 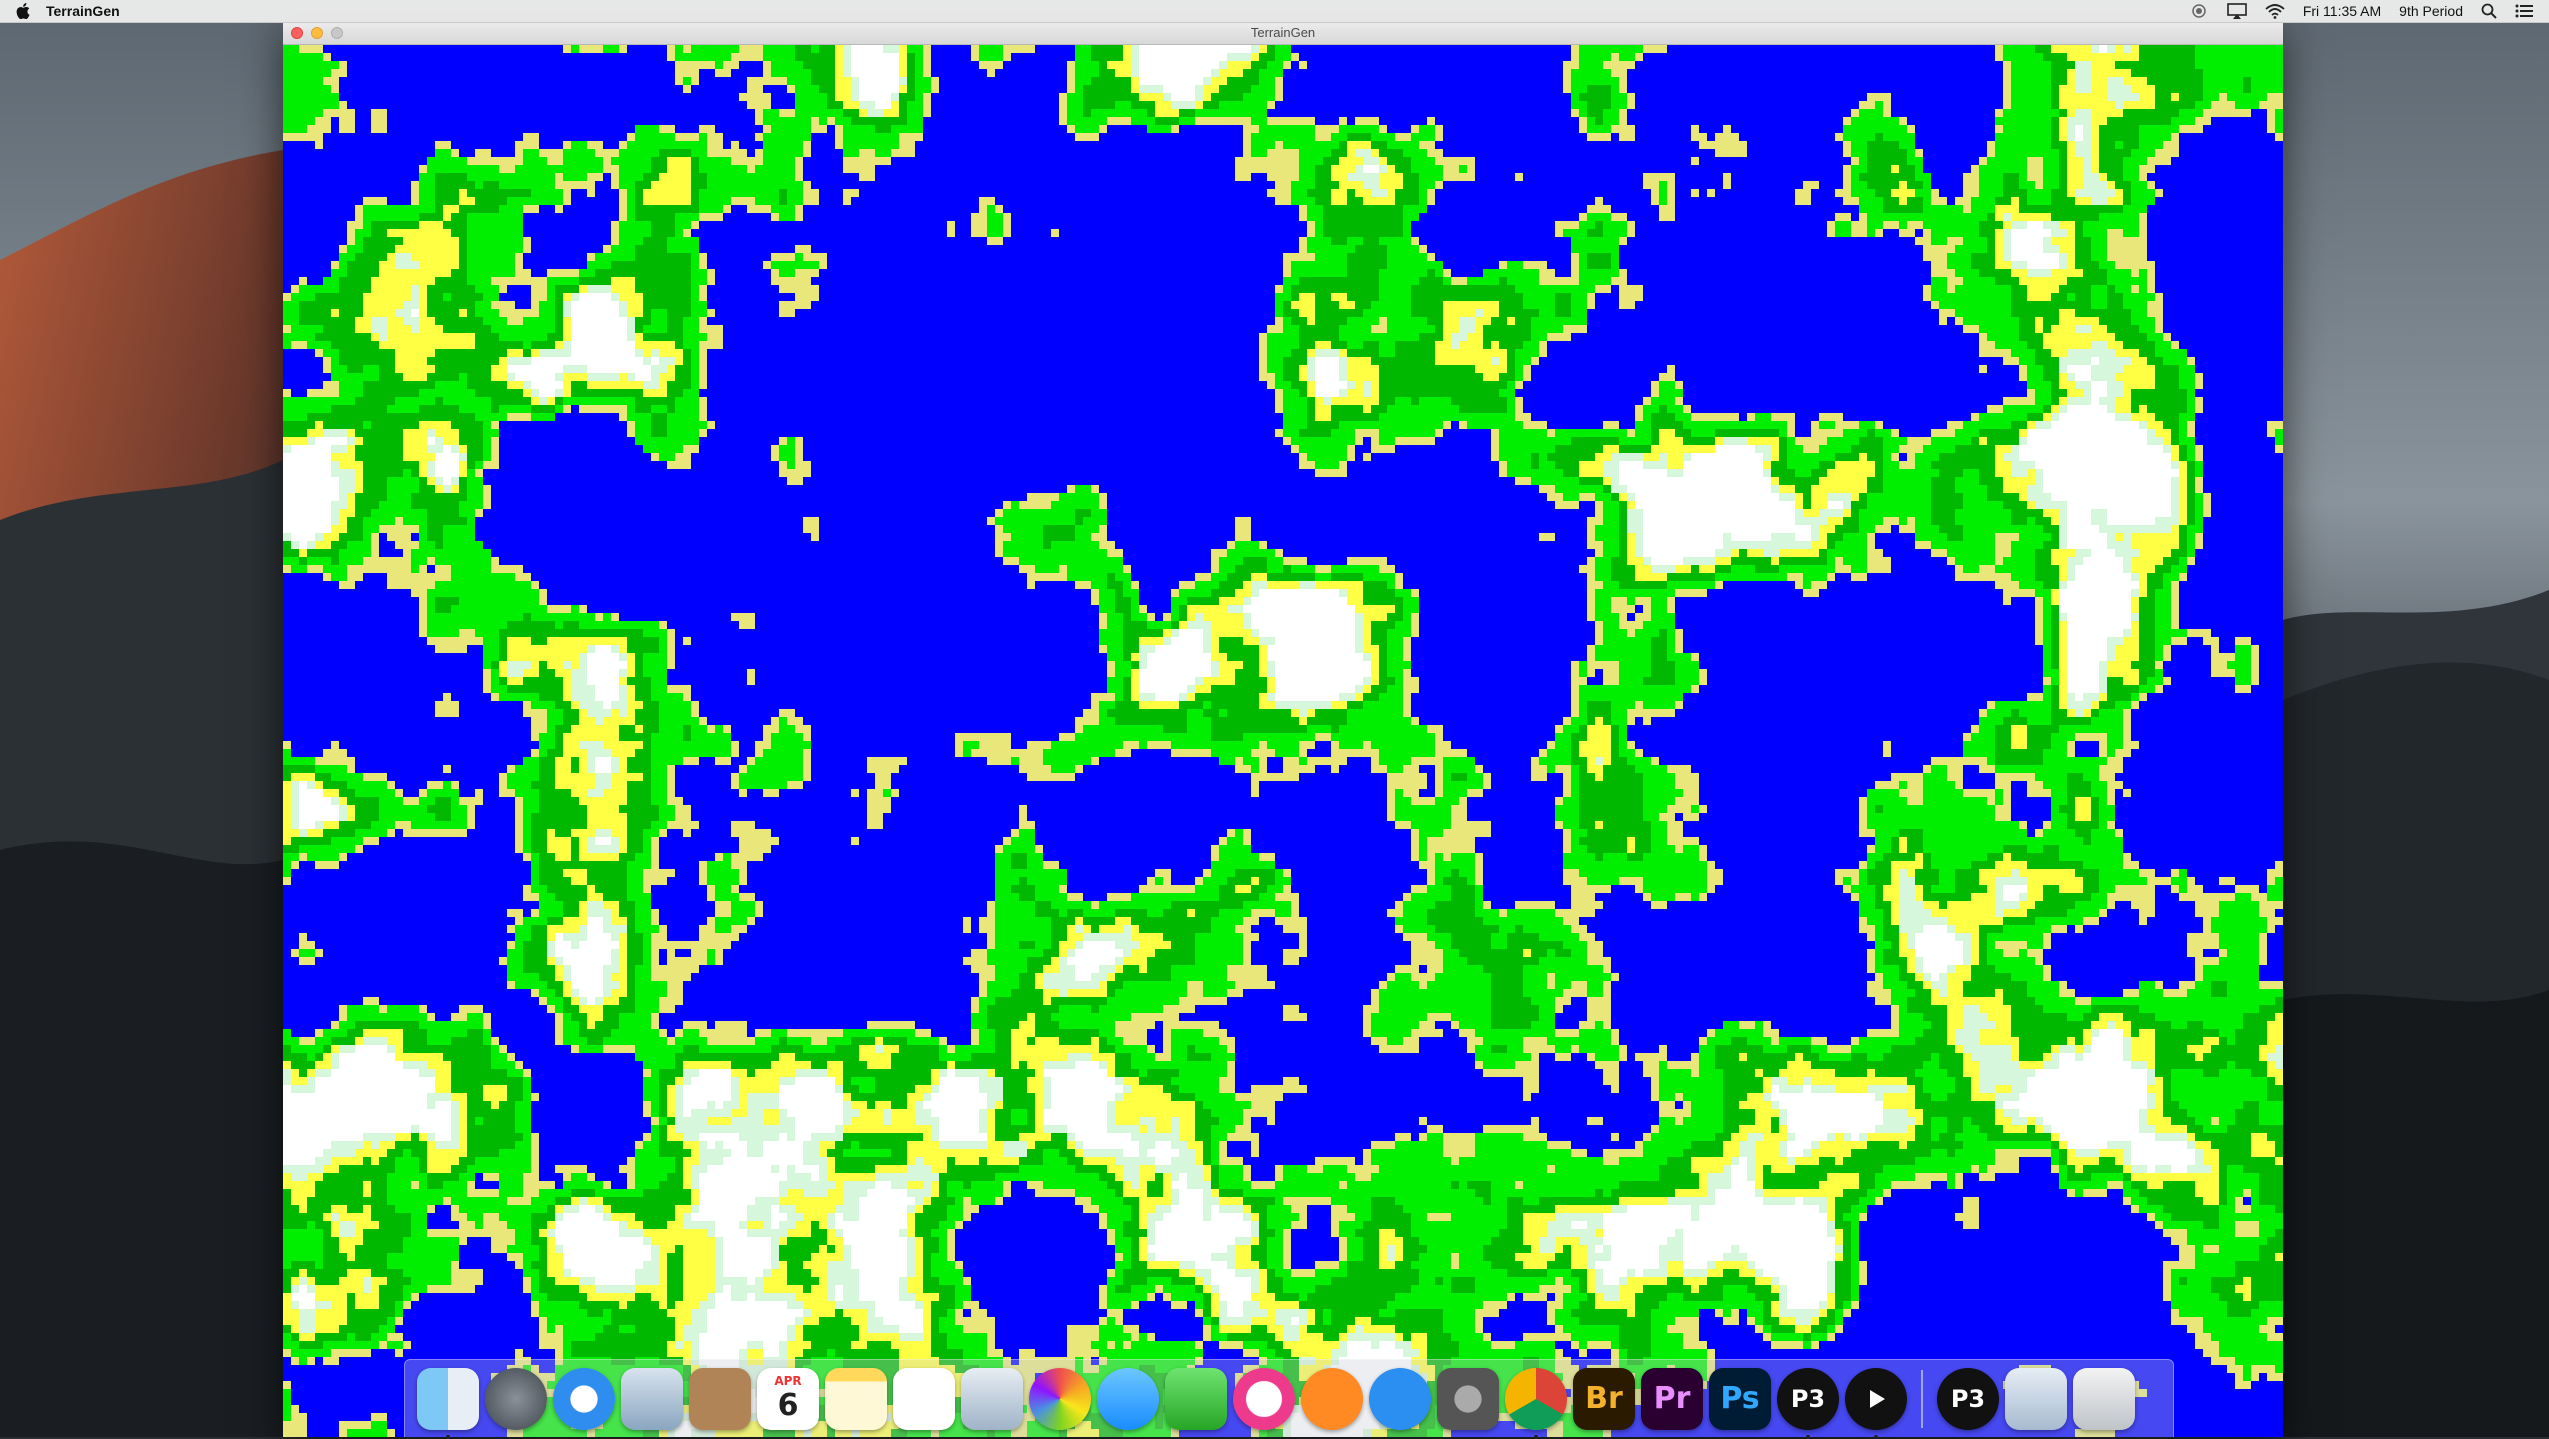 What do you see at coordinates (720, 1398) in the screenshot?
I see `dock-contacts-icon` at bounding box center [720, 1398].